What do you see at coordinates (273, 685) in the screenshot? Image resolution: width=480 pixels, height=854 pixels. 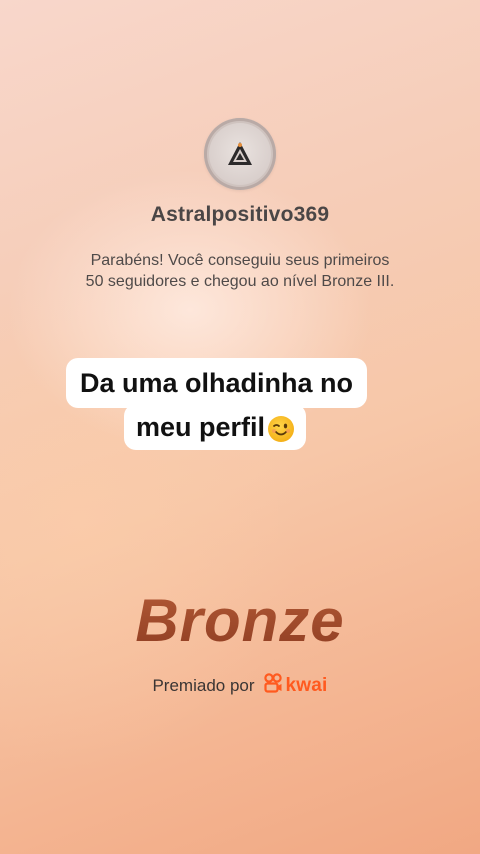 I see `kwai-logo-icon` at bounding box center [273, 685].